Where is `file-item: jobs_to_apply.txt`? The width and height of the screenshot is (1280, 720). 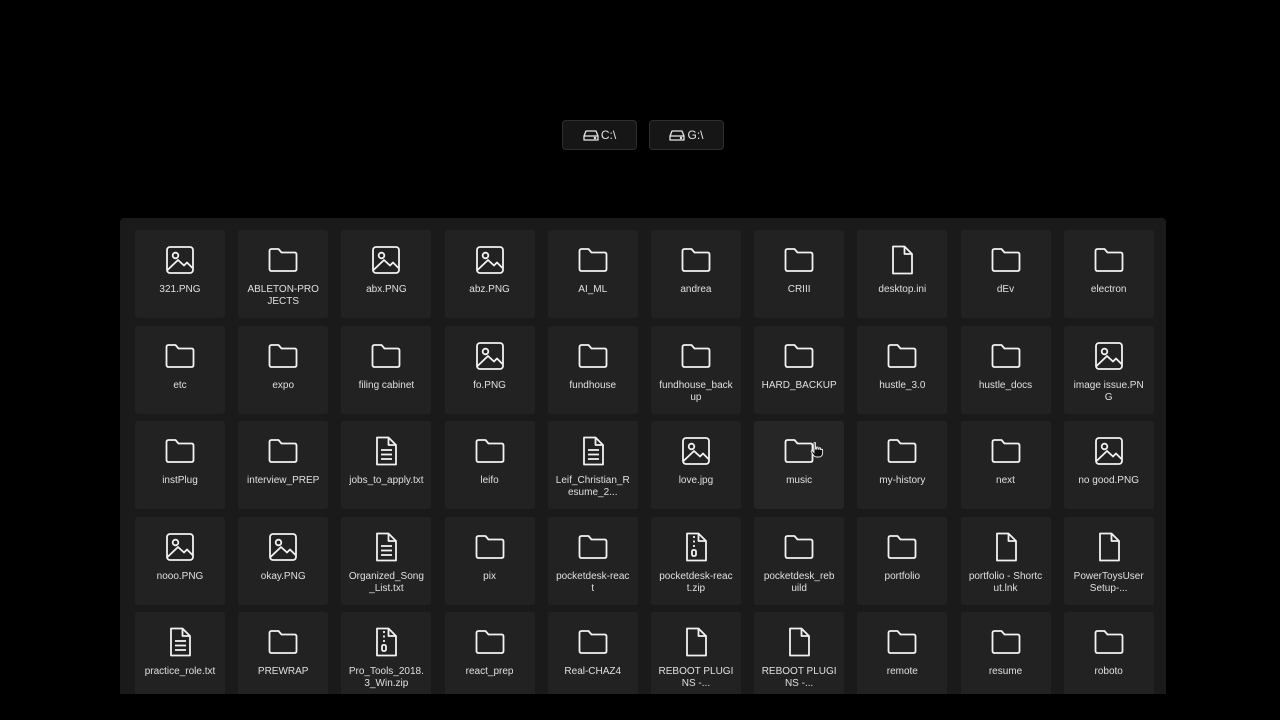
file-item: jobs_to_apply.txt is located at coordinates (386, 465).